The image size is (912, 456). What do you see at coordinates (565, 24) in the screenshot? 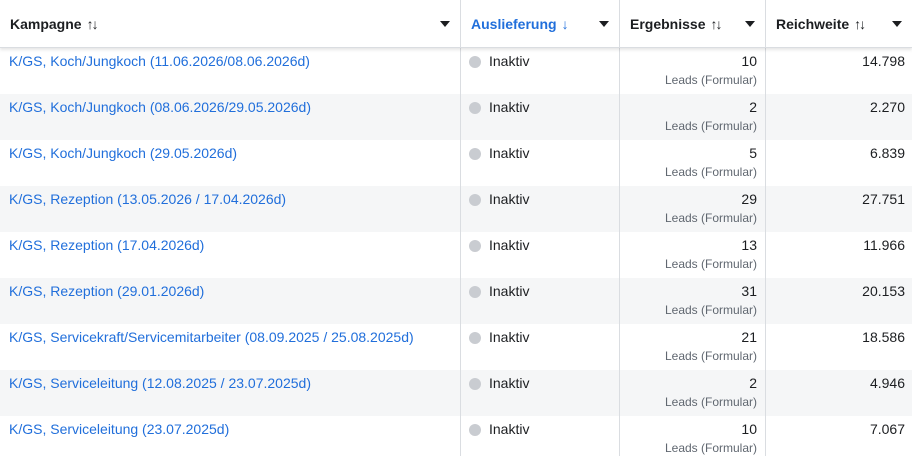
I see `arrow-down-icon: ↓` at bounding box center [565, 24].